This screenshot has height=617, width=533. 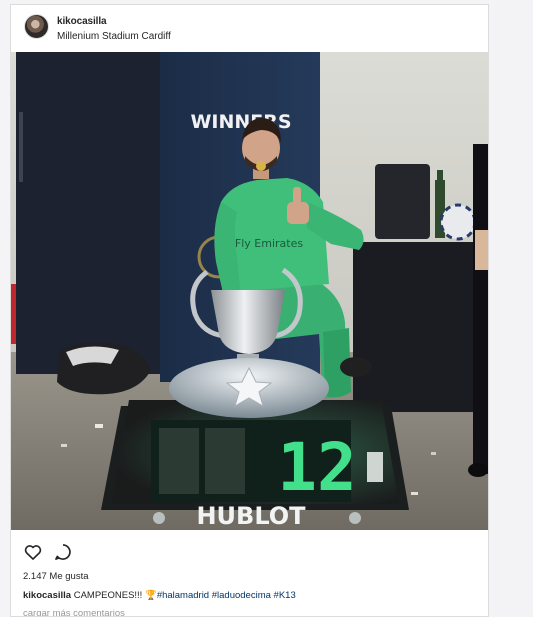 I want to click on like-count: 2.147 Me gusta, so click(x=56, y=576).